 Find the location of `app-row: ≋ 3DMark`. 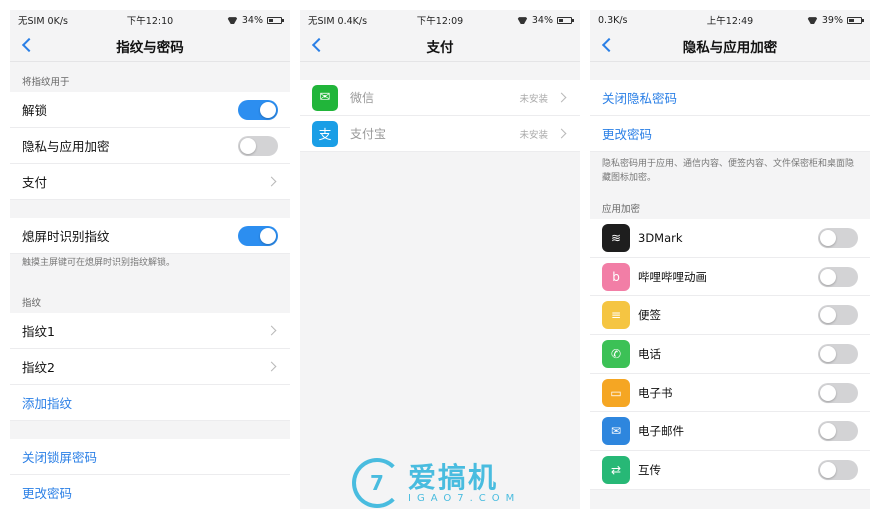

app-row: ≋ 3DMark is located at coordinates (730, 238).